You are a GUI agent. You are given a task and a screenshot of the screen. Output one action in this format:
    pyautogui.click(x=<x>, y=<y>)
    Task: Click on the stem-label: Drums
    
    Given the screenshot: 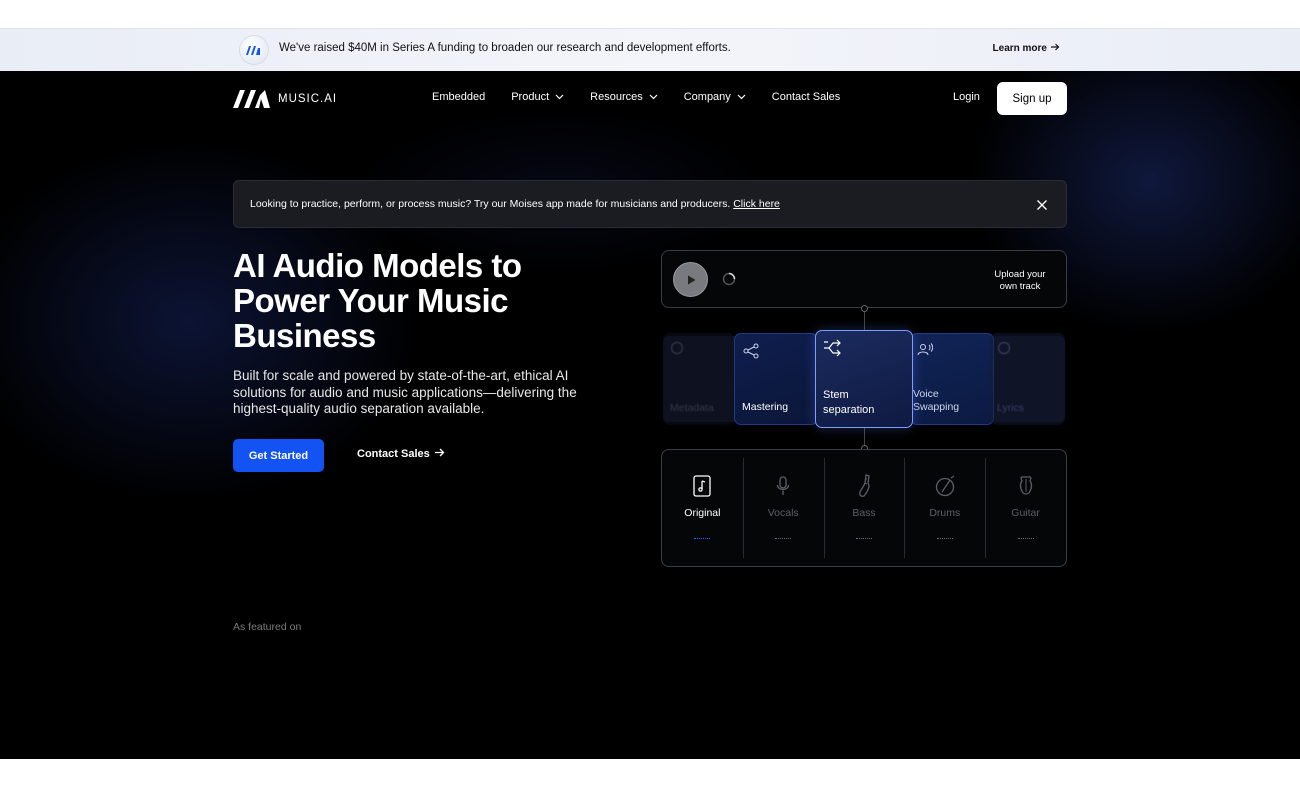 What is the action you would take?
    pyautogui.click(x=945, y=513)
    